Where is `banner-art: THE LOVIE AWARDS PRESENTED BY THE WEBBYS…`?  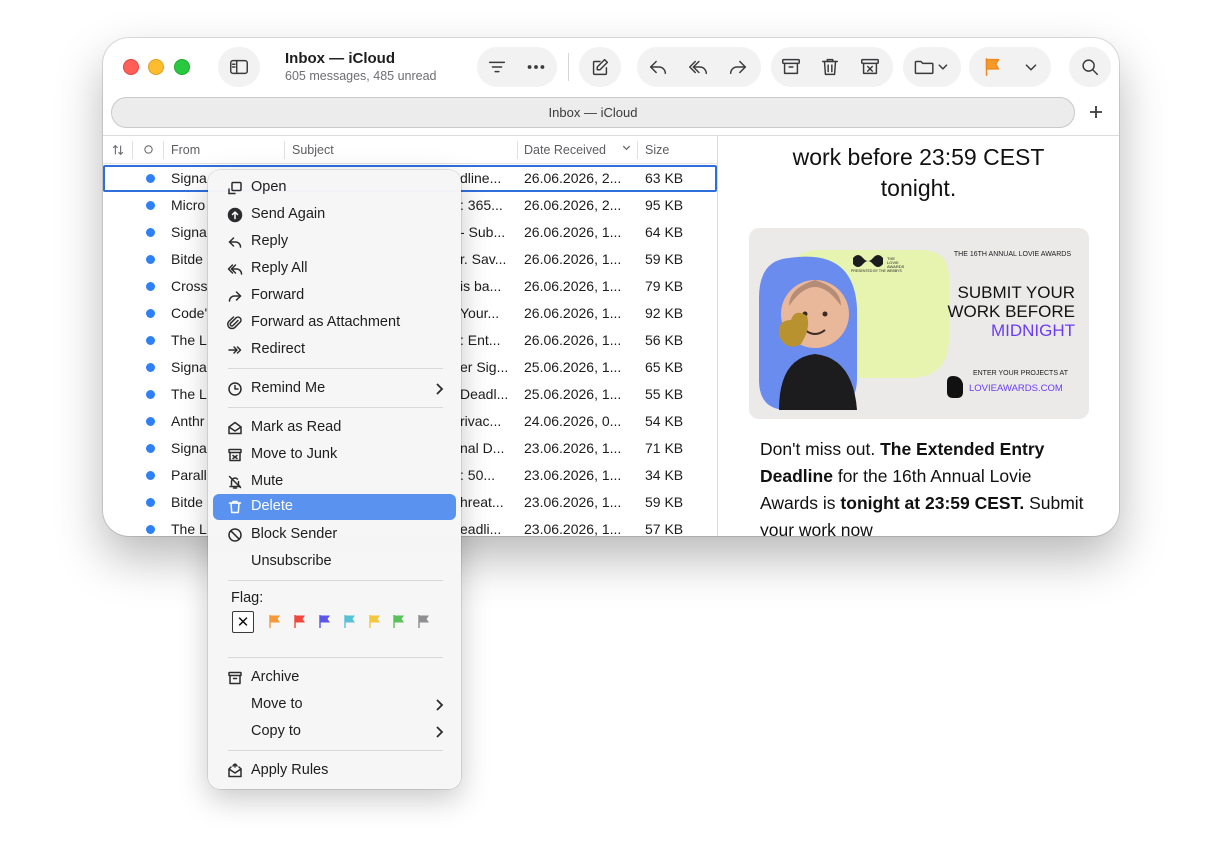
banner-art: THE LOVIE AWARDS PRESENTED BY THE WEBBYS… is located at coordinates (917, 330).